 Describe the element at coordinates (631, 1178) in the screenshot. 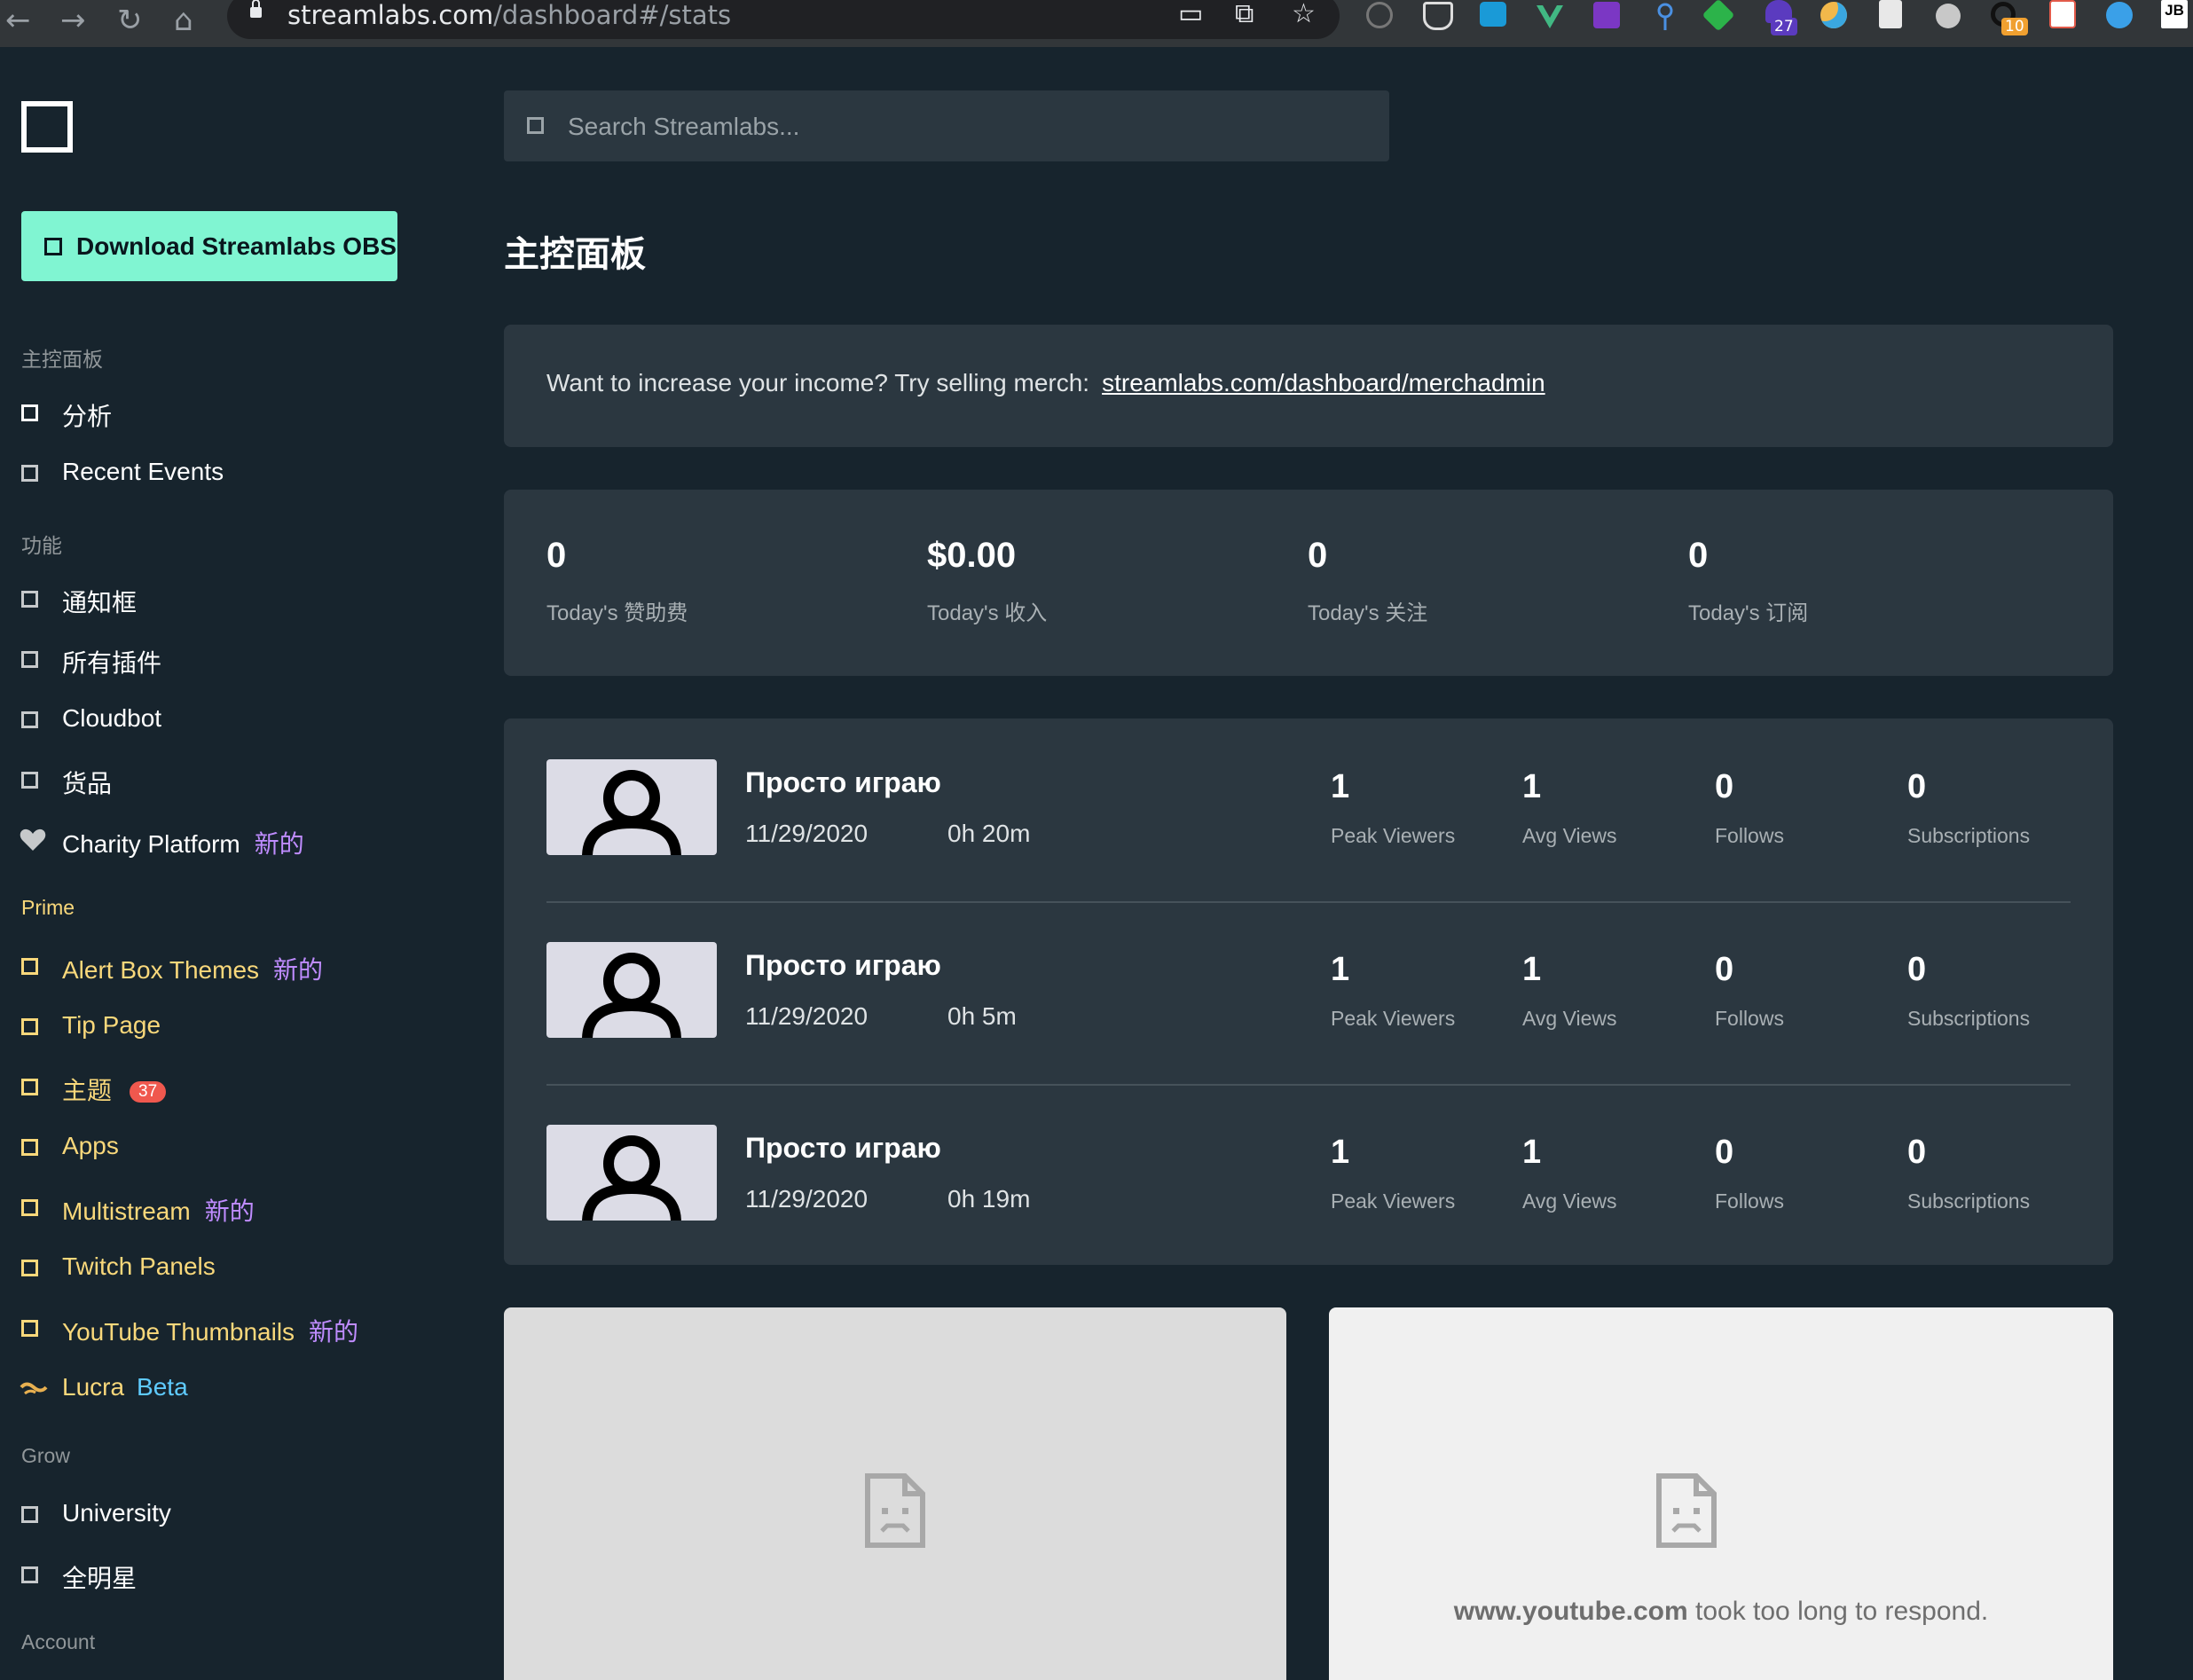

I see `user-avatar-icon` at that location.